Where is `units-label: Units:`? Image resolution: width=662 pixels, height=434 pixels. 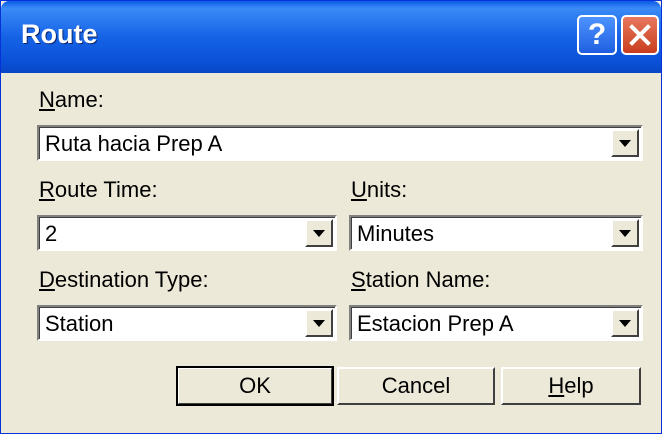 units-label: Units: is located at coordinates (379, 189).